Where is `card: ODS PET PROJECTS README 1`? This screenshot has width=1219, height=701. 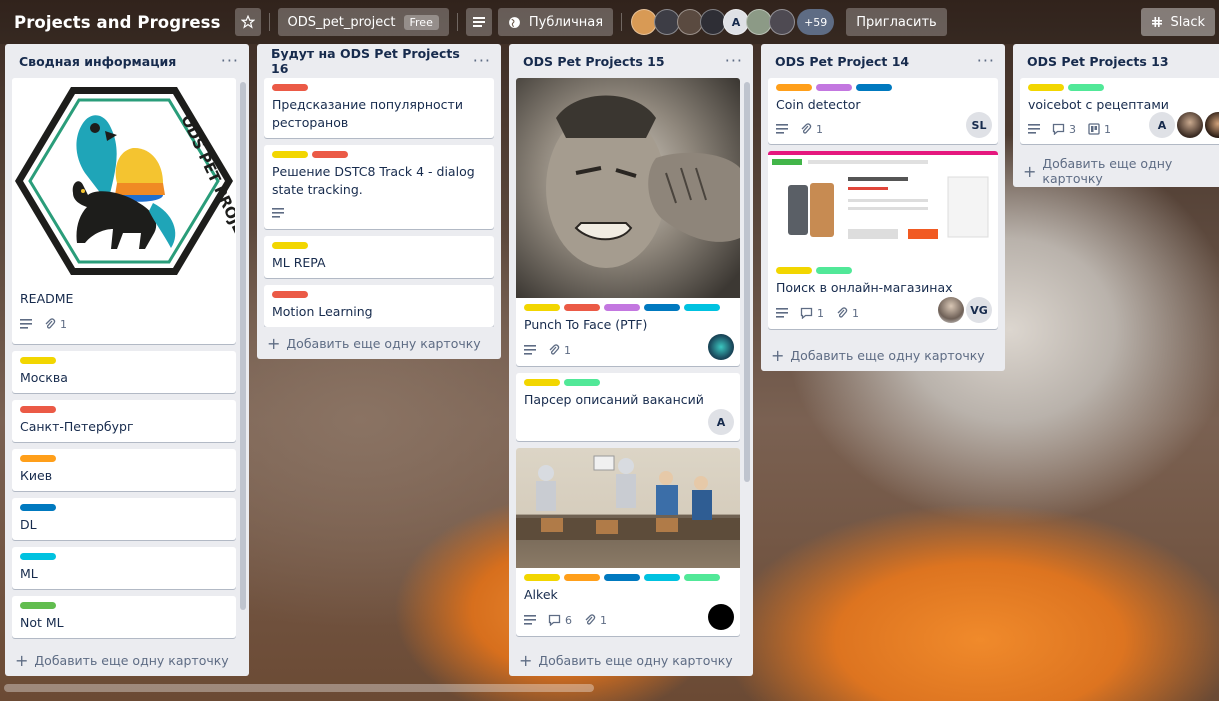
card: ODS PET PROJECTS README 1 is located at coordinates (124, 211).